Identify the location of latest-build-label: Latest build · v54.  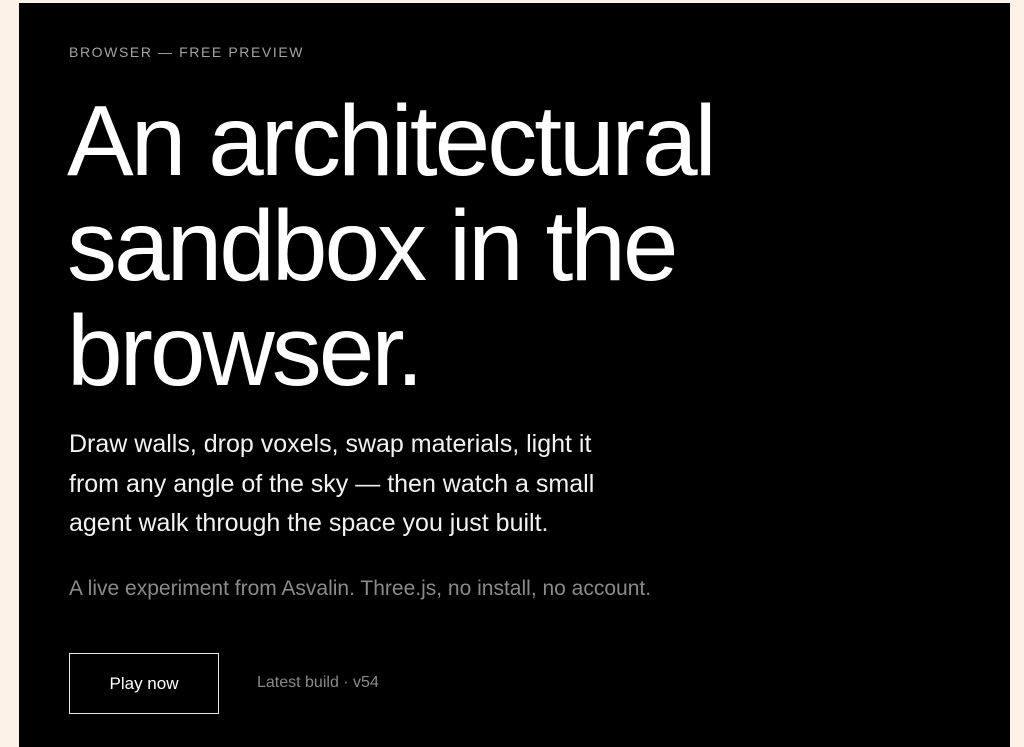
(318, 682).